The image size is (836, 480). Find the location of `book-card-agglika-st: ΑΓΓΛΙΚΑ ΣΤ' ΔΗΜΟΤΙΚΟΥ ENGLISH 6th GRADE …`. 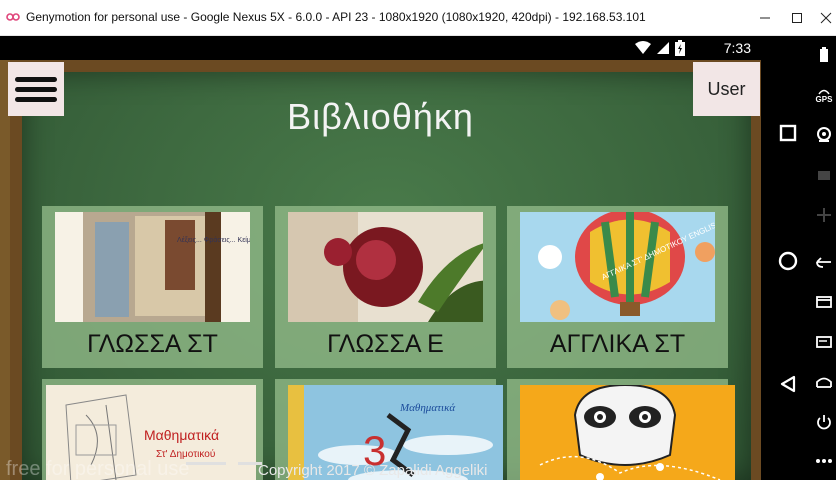

book-card-agglika-st: ΑΓΓΛΙΚΑ ΣΤ' ΔΗΜΟΤΙΚΟΥ ENGLISH 6th GRADE … is located at coordinates (617, 287).